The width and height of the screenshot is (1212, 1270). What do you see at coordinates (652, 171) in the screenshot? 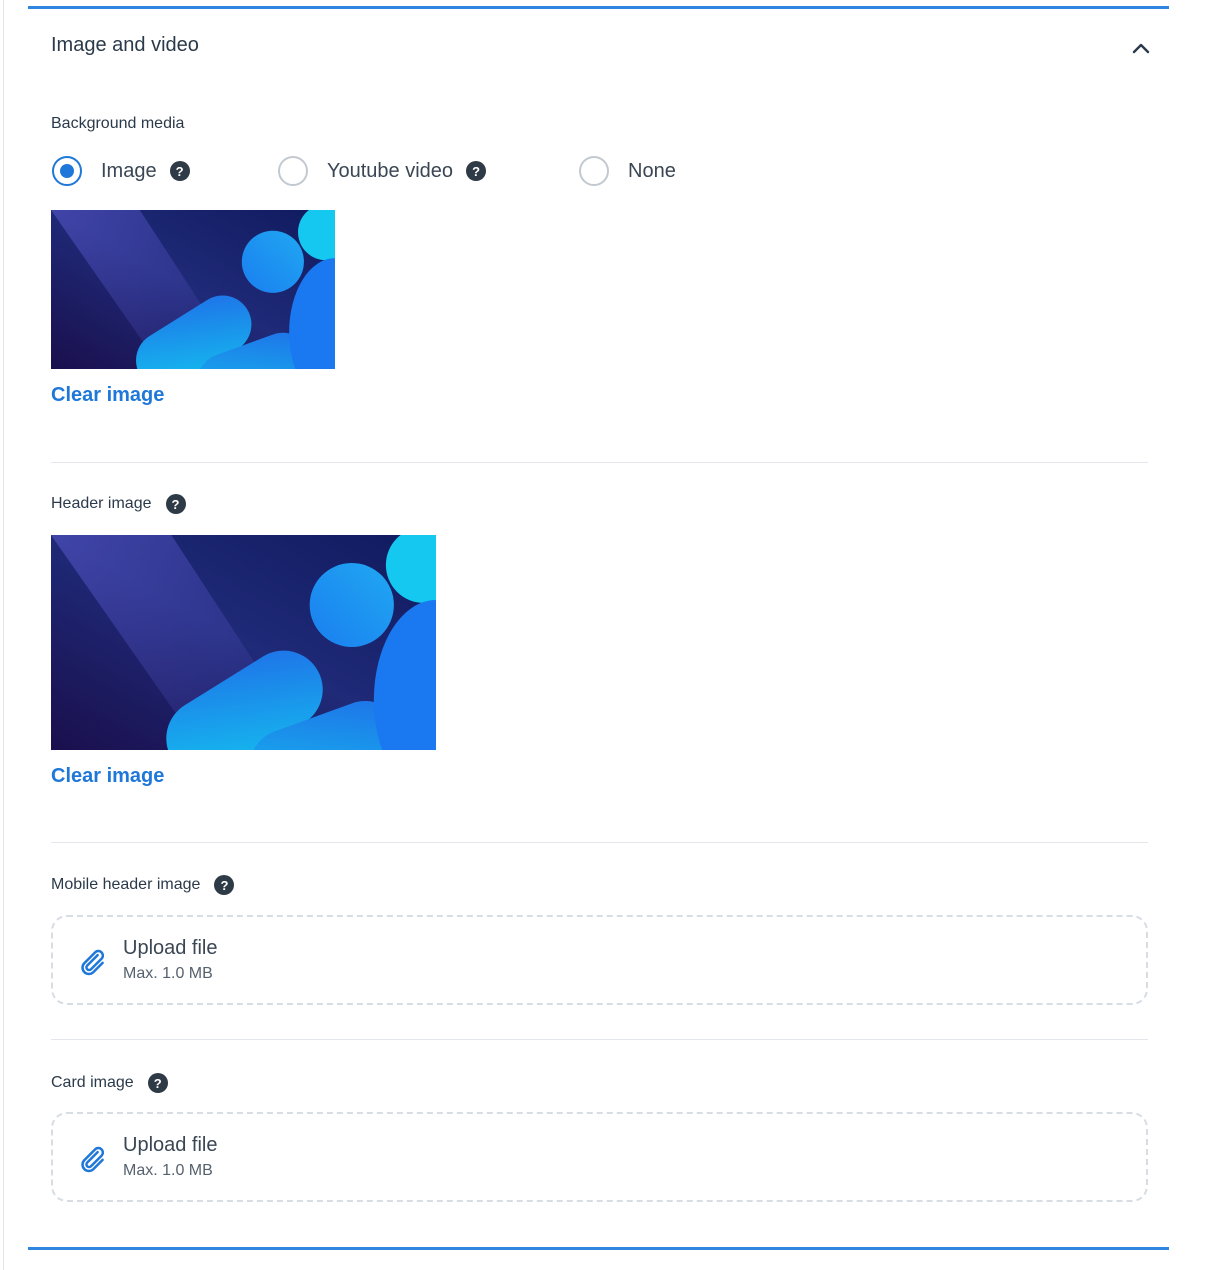
I see `radio-none-label: None` at bounding box center [652, 171].